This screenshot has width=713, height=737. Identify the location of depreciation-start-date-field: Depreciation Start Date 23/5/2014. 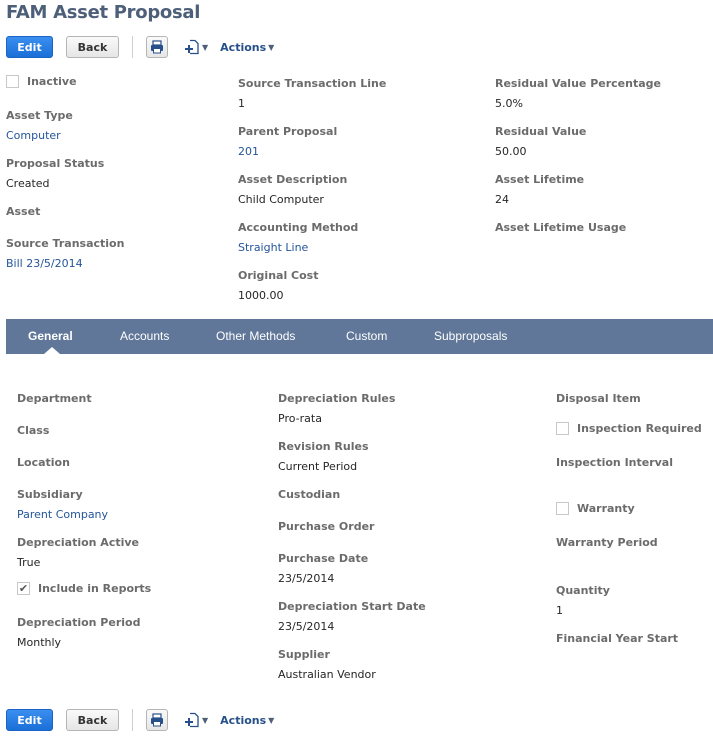
(352, 616).